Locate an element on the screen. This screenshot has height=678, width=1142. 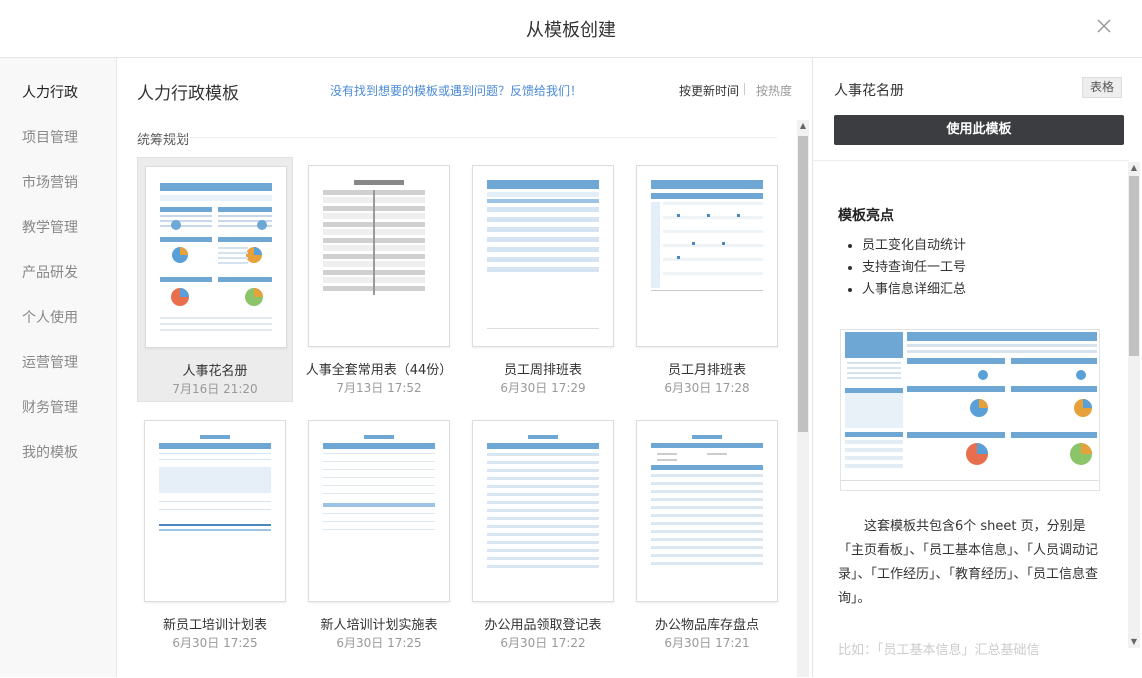
template-date: 6月30日 17:29 is located at coordinates (543, 388).